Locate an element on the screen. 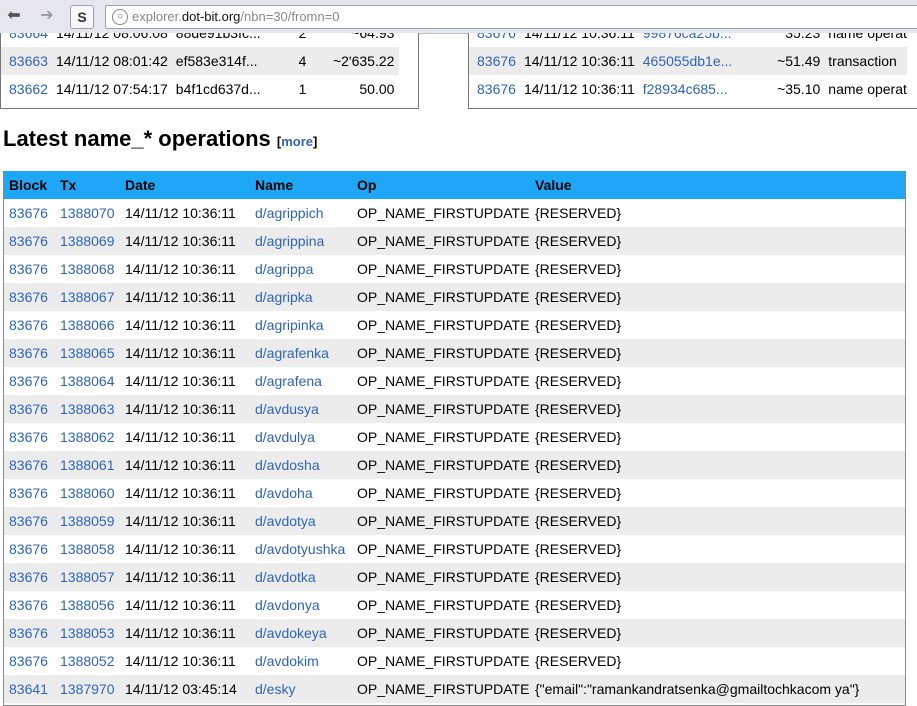 The image size is (917, 706). row-tx-link: 1388059 is located at coordinates (87, 521).